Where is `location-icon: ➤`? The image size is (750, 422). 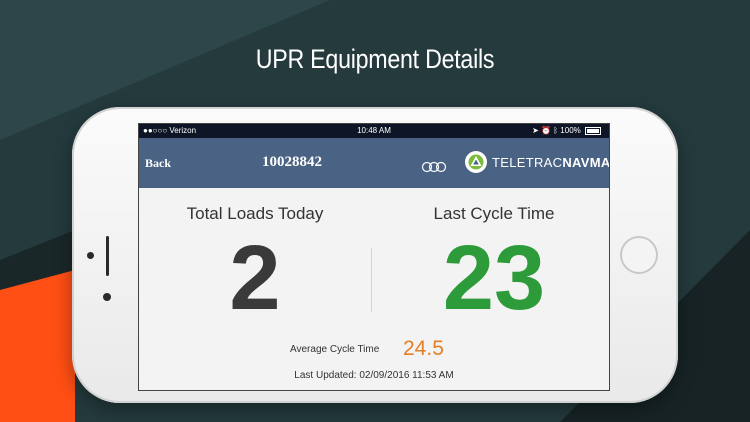 location-icon: ➤ is located at coordinates (535, 130).